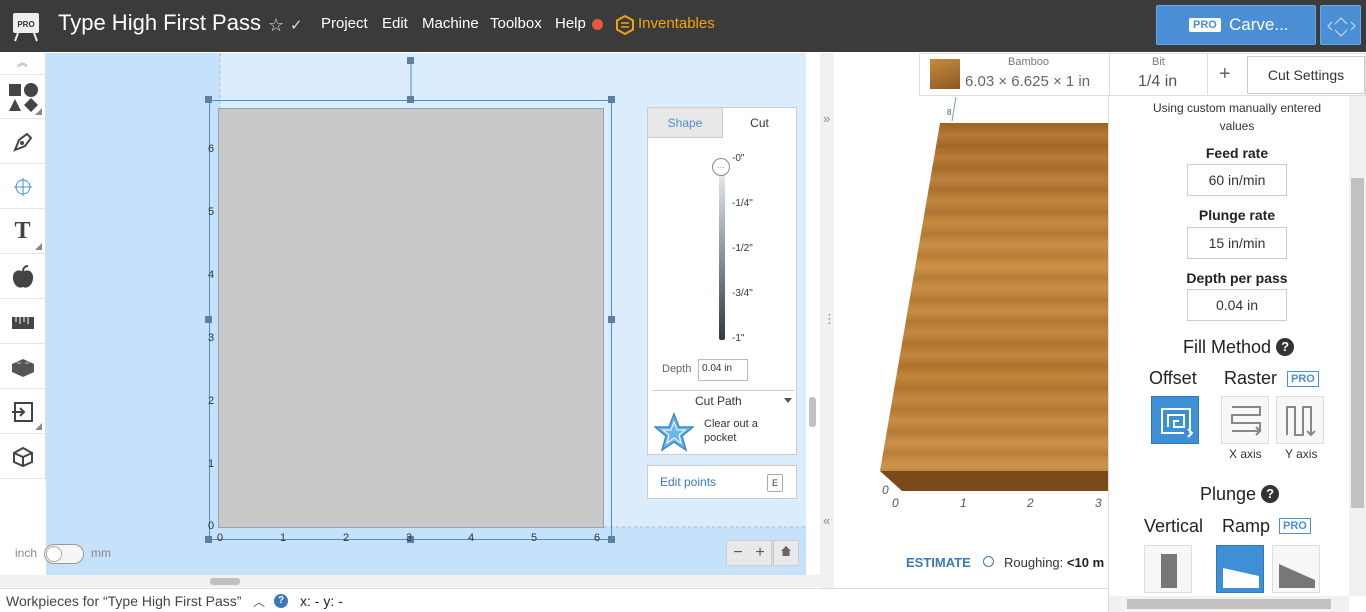 The height and width of the screenshot is (612, 1366). I want to click on tab-cut: Cut, so click(759, 123).